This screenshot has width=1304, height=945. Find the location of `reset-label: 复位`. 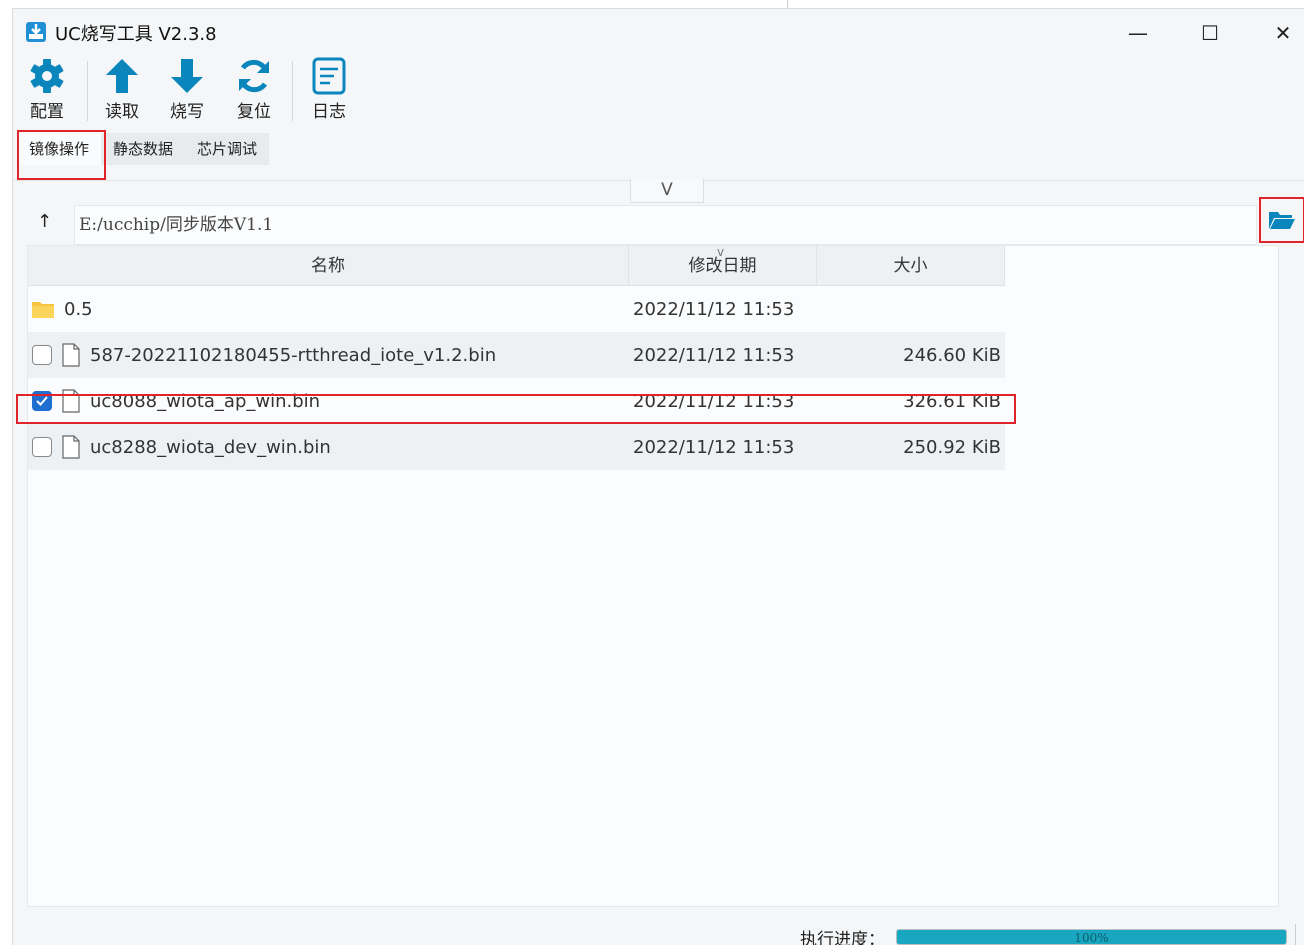

reset-label: 复位 is located at coordinates (254, 112).